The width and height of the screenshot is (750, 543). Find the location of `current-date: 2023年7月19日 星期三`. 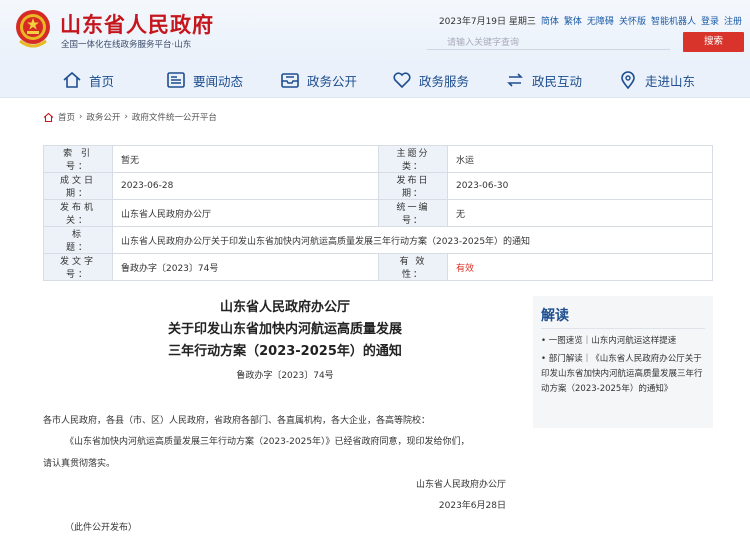

current-date: 2023年7月19日 星期三 is located at coordinates (487, 22).